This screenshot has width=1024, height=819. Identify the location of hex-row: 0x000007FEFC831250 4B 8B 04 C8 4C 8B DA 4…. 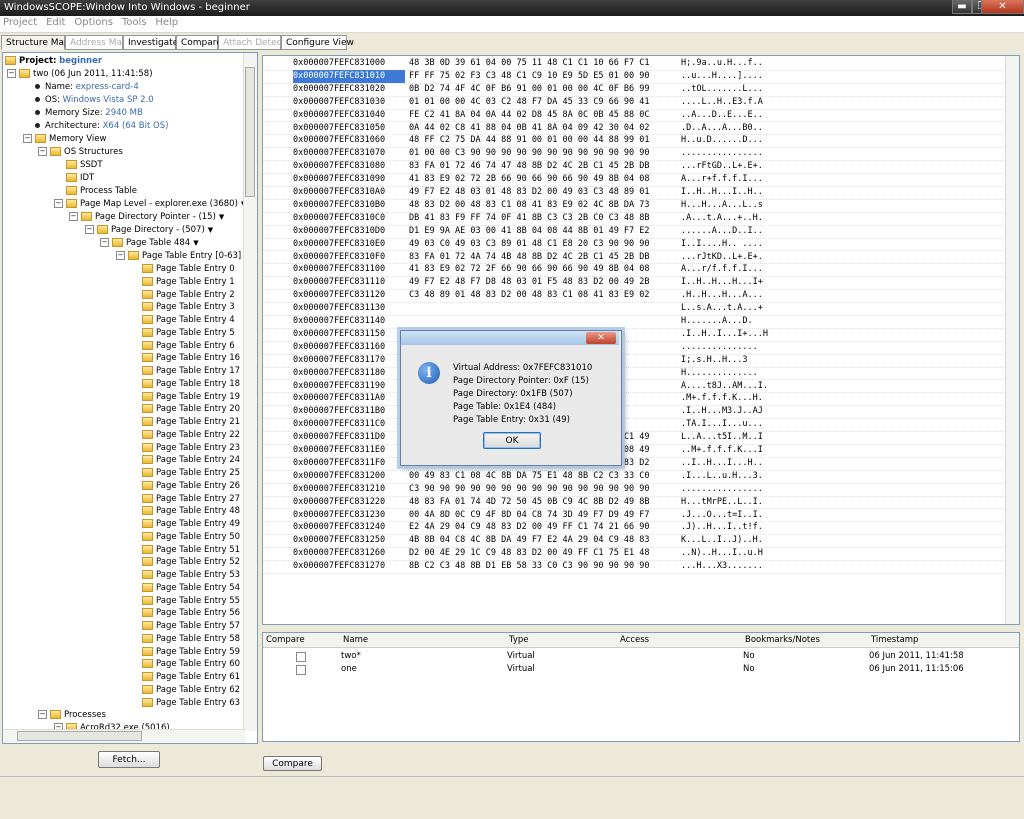
(634, 541).